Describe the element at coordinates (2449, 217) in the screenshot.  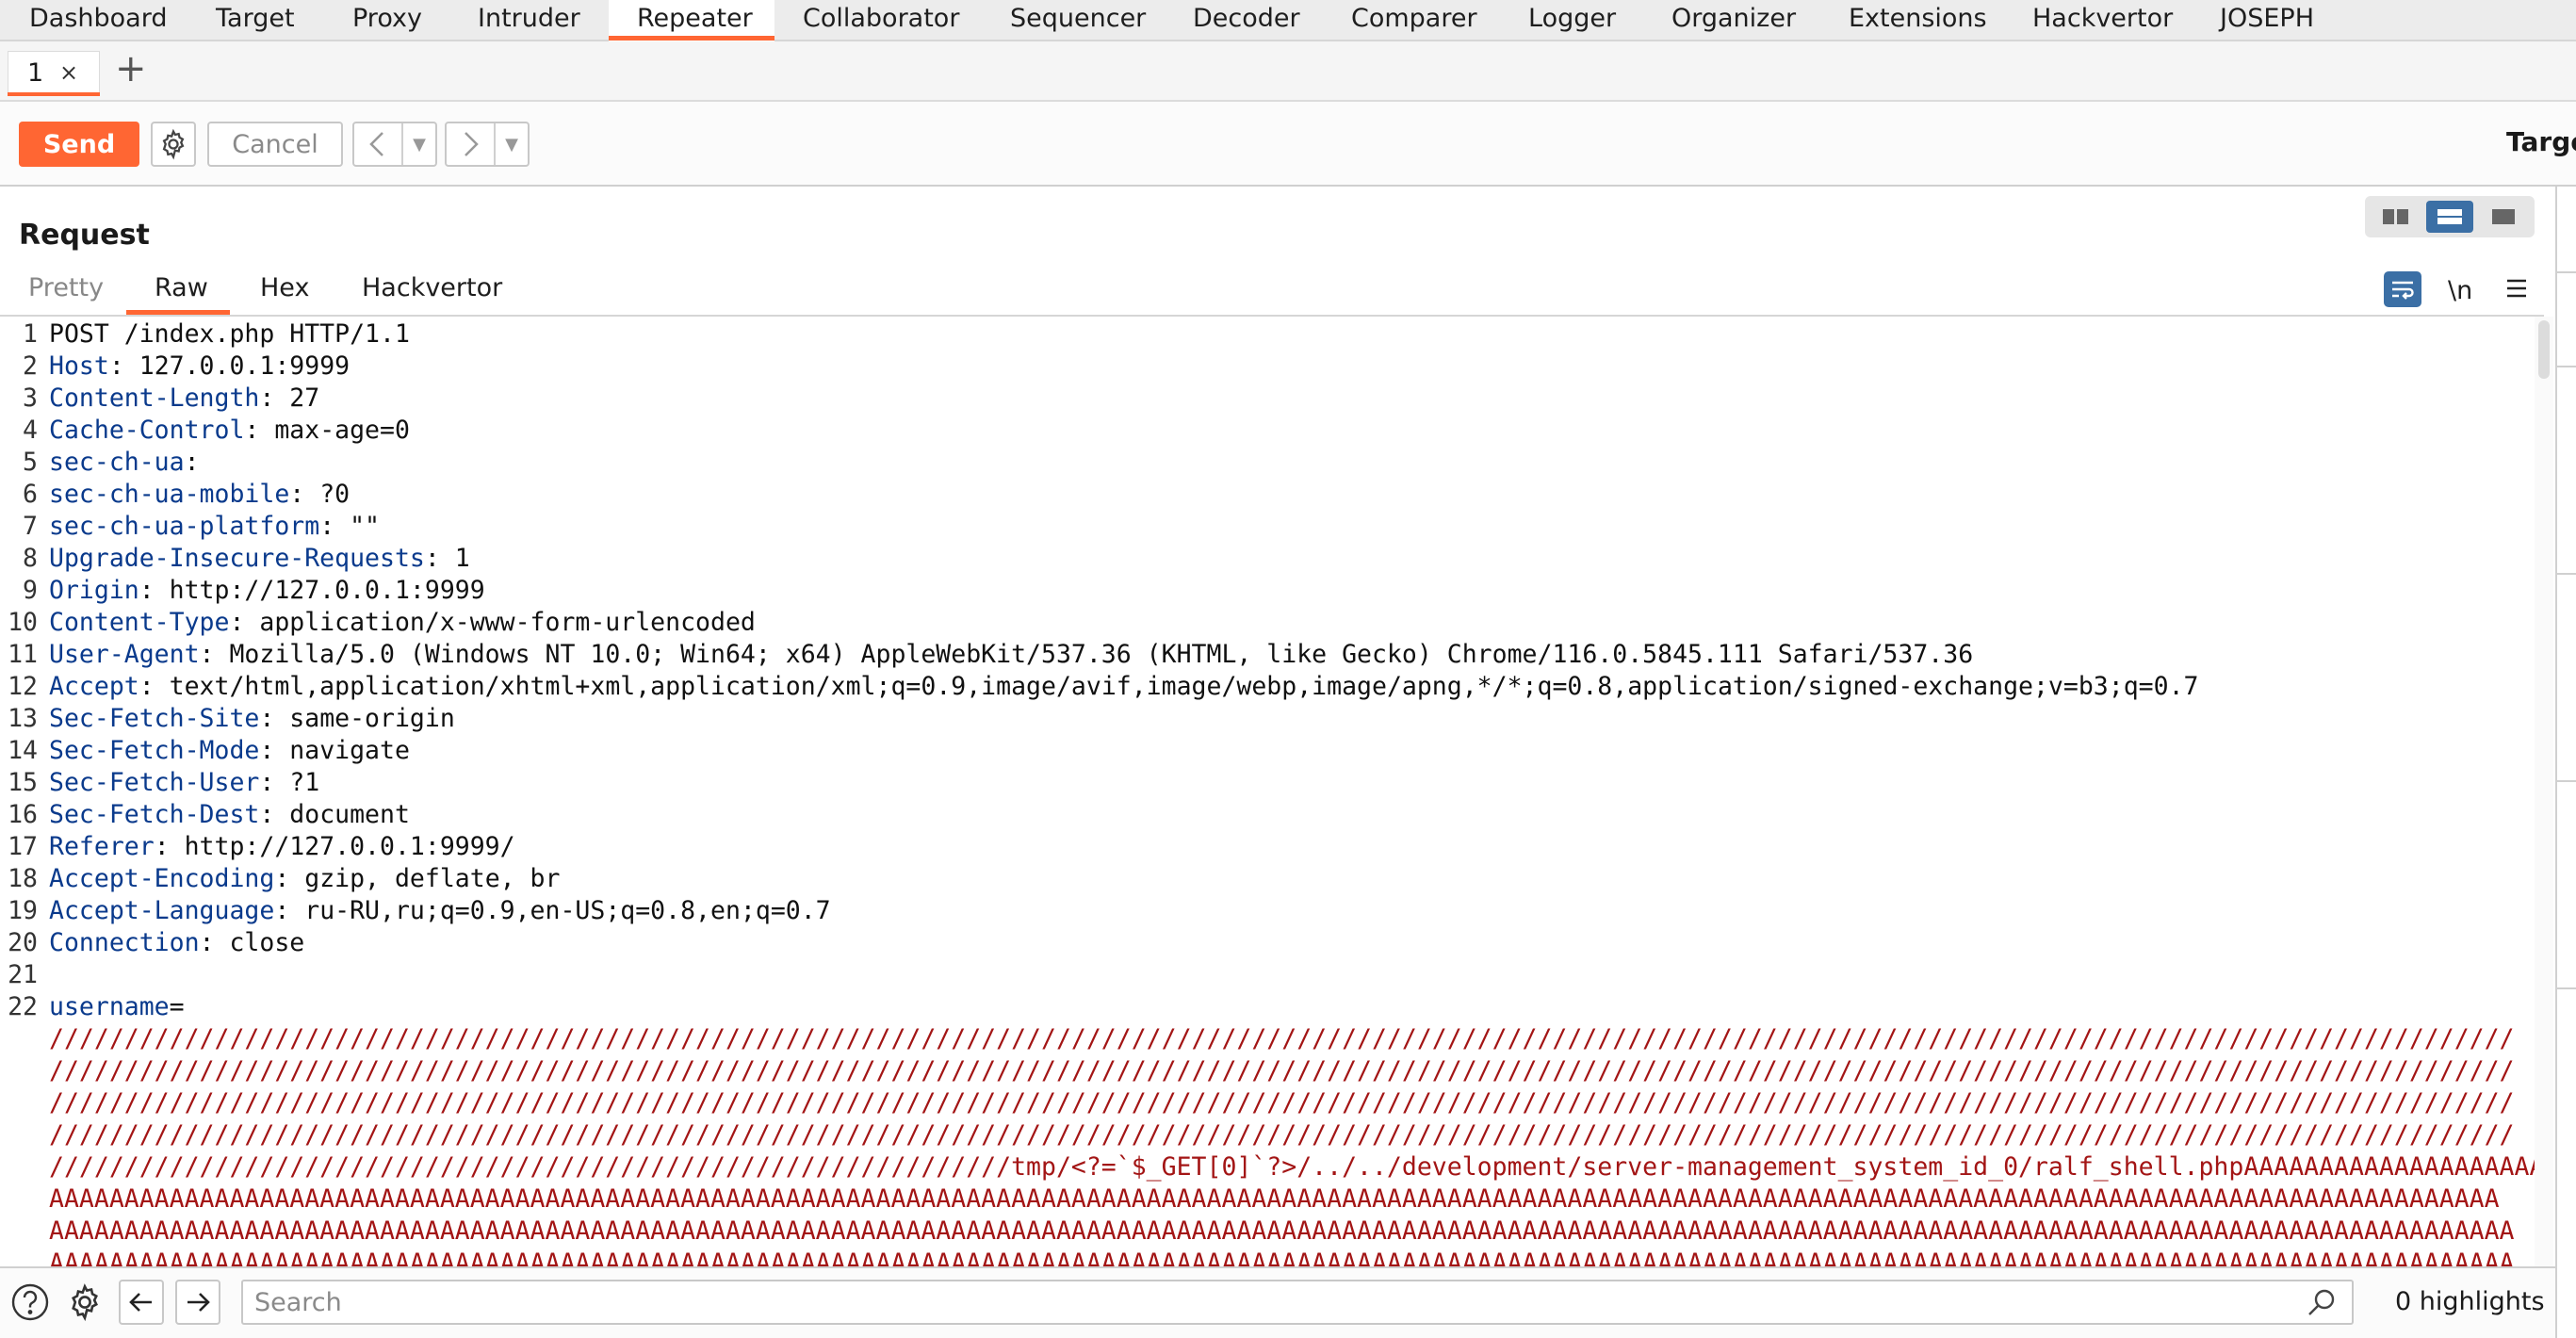
I see `layout-stacked-button` at that location.